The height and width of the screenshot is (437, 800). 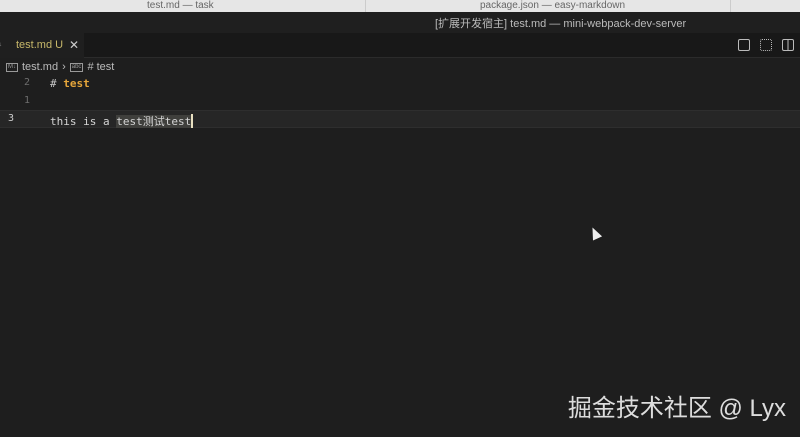 I want to click on heading-text: test, so click(x=76, y=83).